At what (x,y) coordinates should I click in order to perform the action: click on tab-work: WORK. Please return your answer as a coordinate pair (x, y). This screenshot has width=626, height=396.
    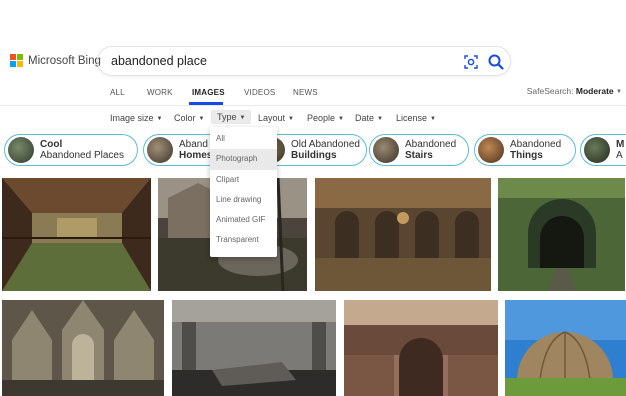
    Looking at the image, I should click on (160, 92).